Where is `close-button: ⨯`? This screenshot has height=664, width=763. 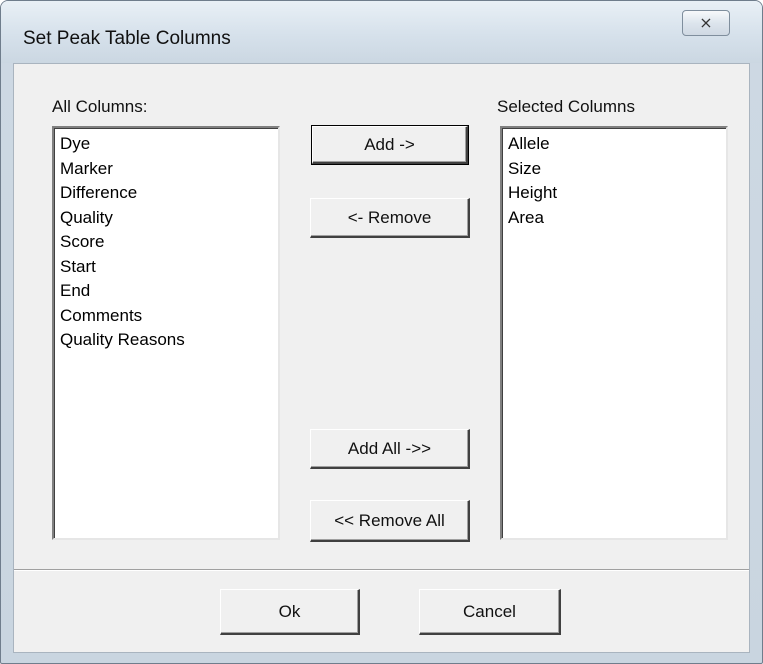 close-button: ⨯ is located at coordinates (706, 23).